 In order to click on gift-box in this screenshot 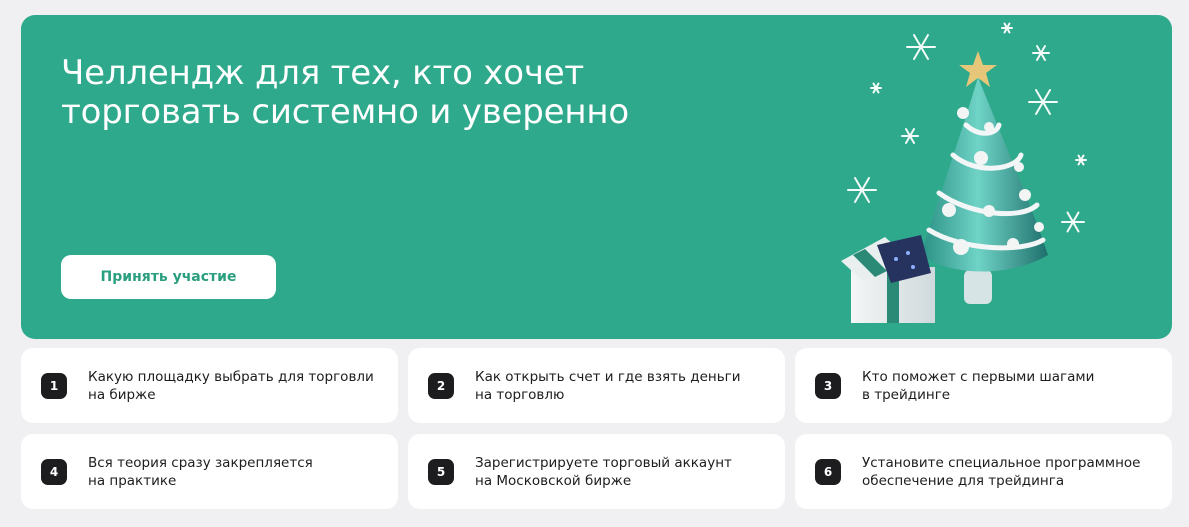, I will do `click(888, 279)`.